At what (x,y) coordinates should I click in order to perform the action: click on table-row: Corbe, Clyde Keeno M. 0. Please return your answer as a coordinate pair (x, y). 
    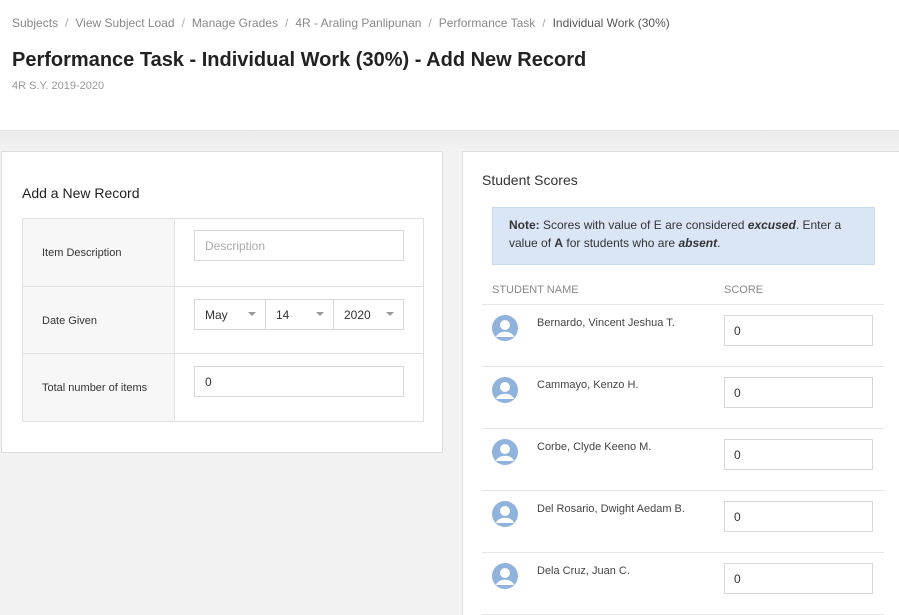
    Looking at the image, I should click on (683, 460).